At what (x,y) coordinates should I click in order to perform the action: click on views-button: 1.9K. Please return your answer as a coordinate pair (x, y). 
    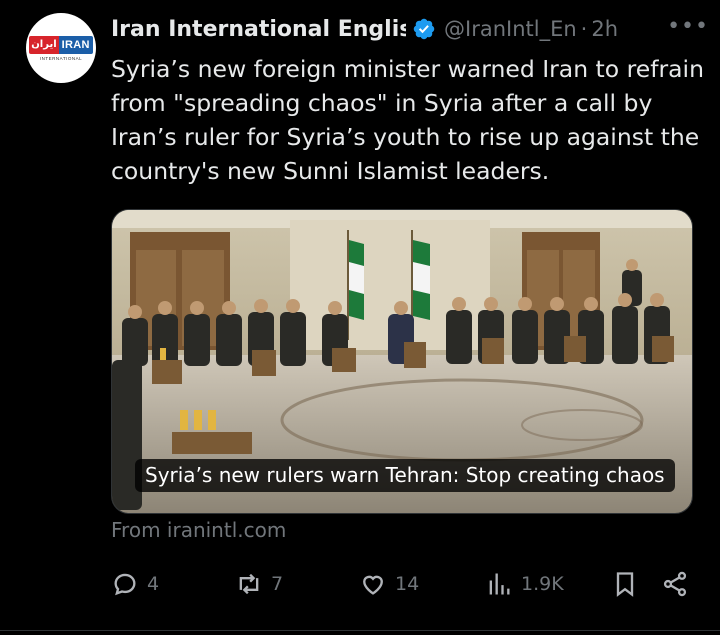
    Looking at the image, I should click on (524, 584).